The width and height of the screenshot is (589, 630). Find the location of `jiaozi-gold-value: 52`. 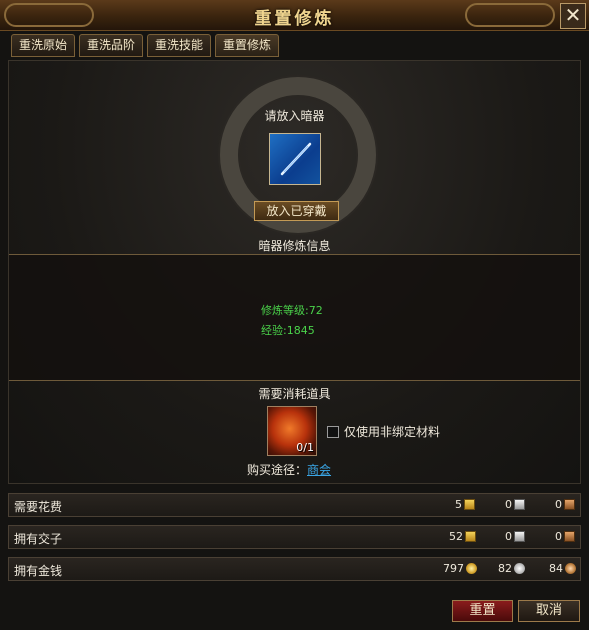

jiaozi-gold-value: 52 is located at coordinates (456, 536).